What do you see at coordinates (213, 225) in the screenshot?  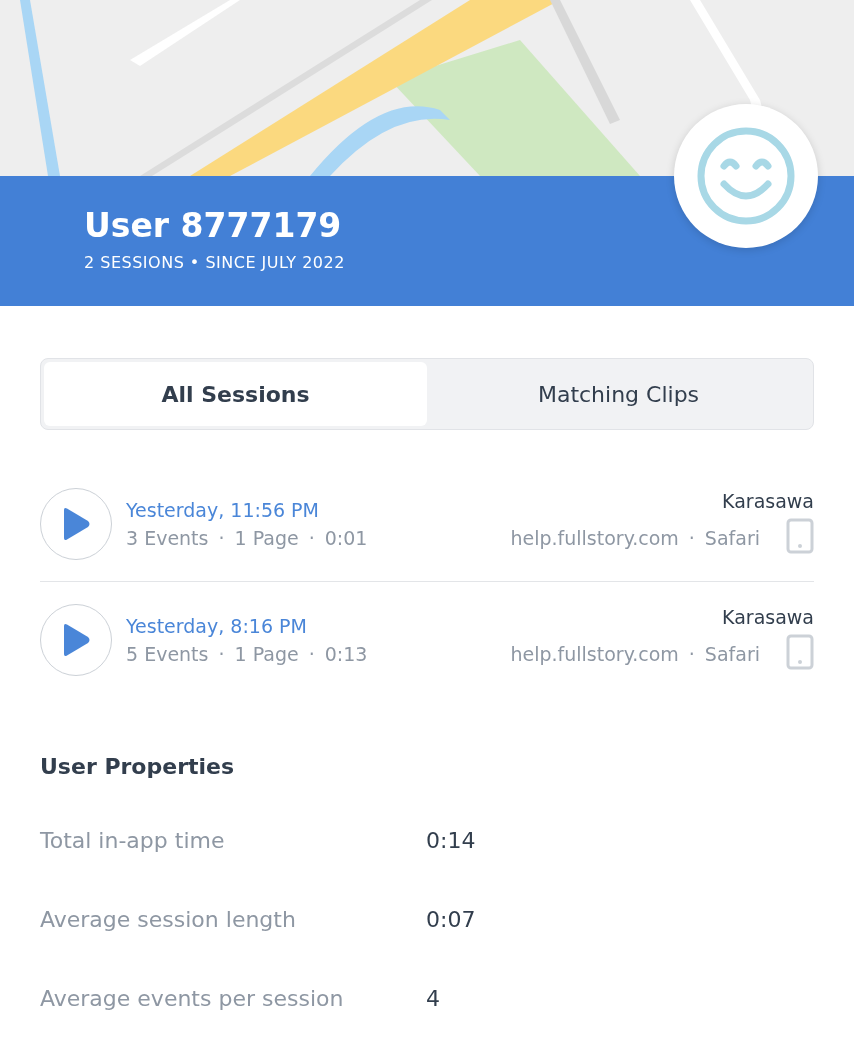 I see `user-name: User 8777179` at bounding box center [213, 225].